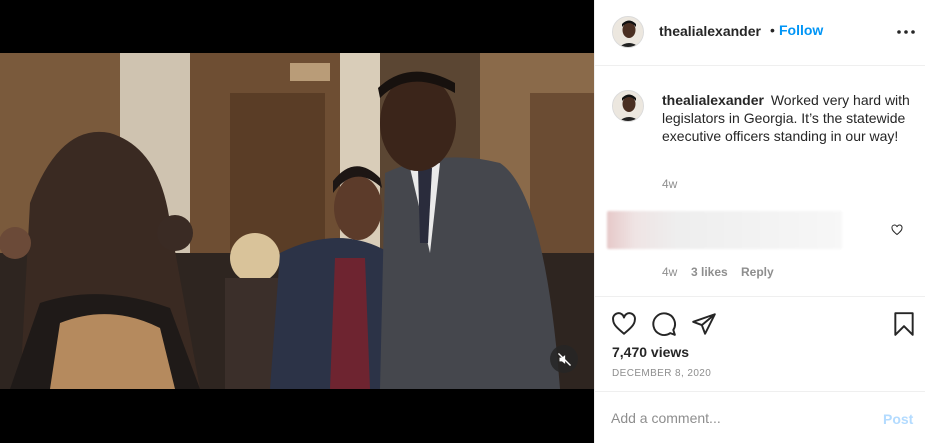 The image size is (925, 443). What do you see at coordinates (713, 100) in the screenshot?
I see `caption-username: thealialexander` at bounding box center [713, 100].